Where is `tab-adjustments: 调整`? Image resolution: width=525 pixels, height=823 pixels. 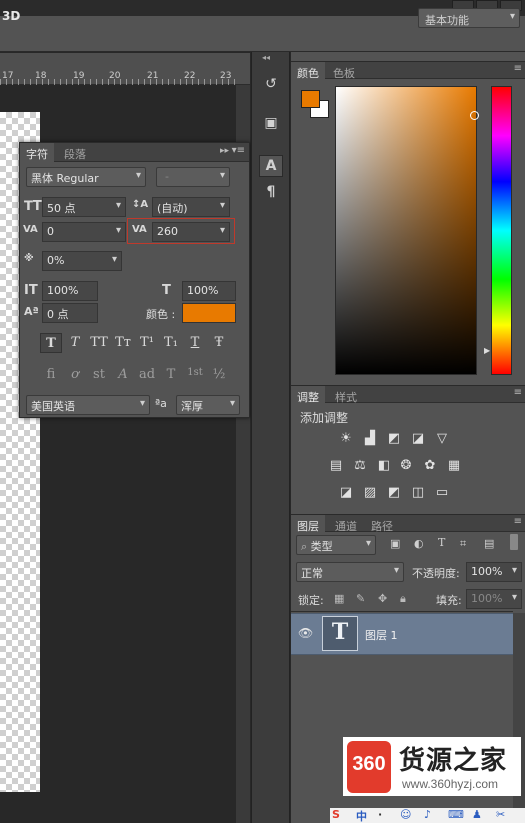 tab-adjustments: 调整 is located at coordinates (308, 395).